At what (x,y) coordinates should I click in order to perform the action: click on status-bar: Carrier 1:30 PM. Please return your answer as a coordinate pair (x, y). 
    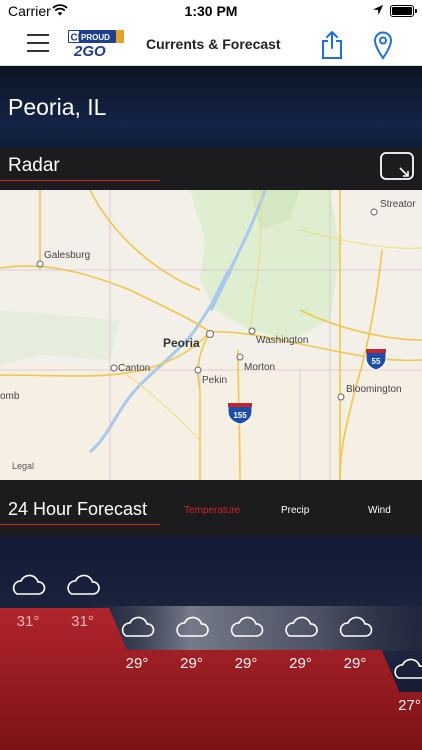
    Looking at the image, I should click on (211, 11).